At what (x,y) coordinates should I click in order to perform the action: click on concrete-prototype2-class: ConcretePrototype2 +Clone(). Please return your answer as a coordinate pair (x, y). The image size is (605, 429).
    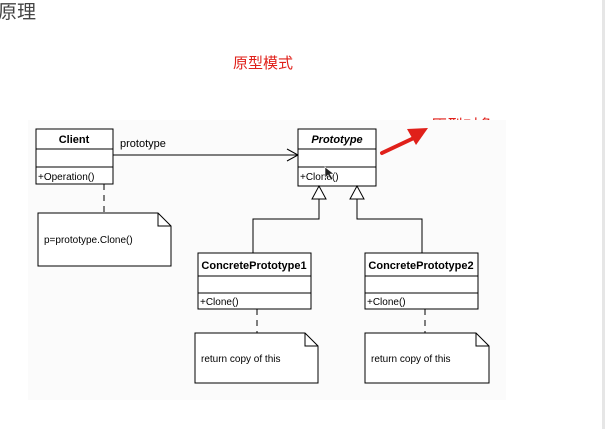
    Looking at the image, I should click on (421, 281).